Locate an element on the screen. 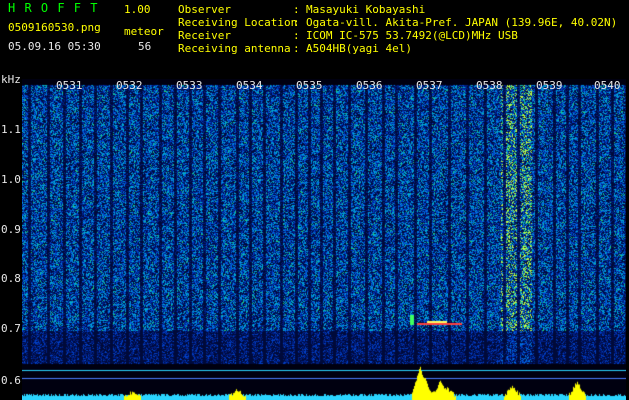 This screenshot has width=629, height=400. mode-label: meteor is located at coordinates (144, 31).